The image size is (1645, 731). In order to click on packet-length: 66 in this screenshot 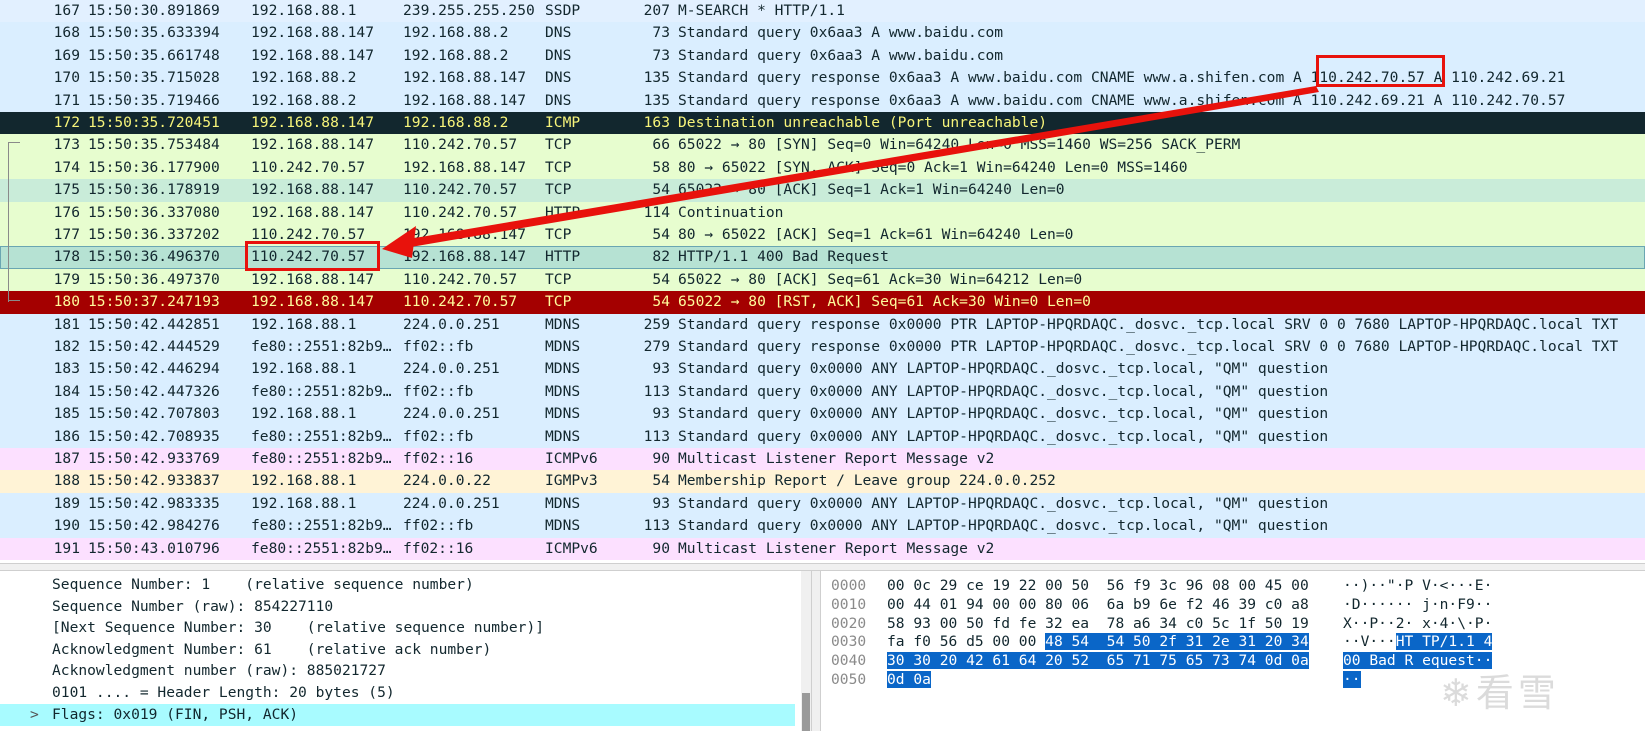, I will do `click(661, 145)`.